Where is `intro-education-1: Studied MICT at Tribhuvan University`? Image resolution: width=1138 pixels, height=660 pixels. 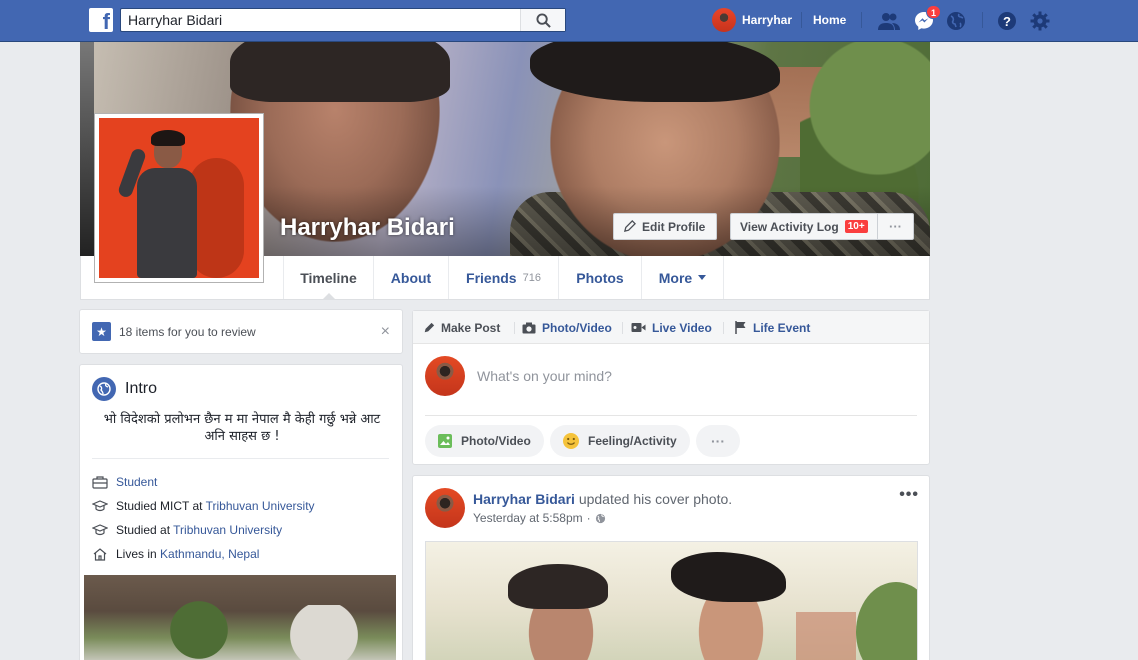 intro-education-1: Studied MICT at Tribhuvan University is located at coordinates (203, 506).